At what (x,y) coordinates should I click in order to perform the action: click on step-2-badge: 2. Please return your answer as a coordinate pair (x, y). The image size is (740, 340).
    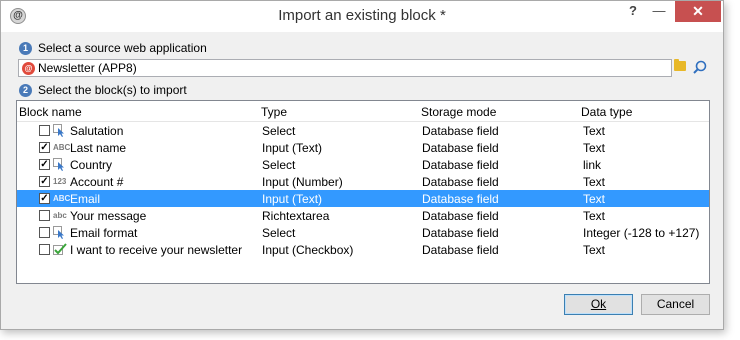
    Looking at the image, I should click on (25, 90).